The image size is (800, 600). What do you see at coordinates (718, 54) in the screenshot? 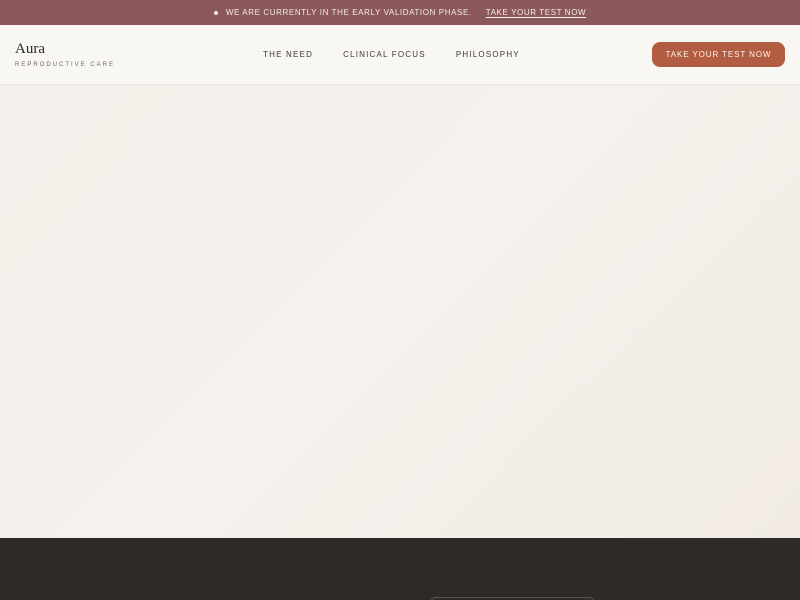
I see `take-test-button: Take your test now` at bounding box center [718, 54].